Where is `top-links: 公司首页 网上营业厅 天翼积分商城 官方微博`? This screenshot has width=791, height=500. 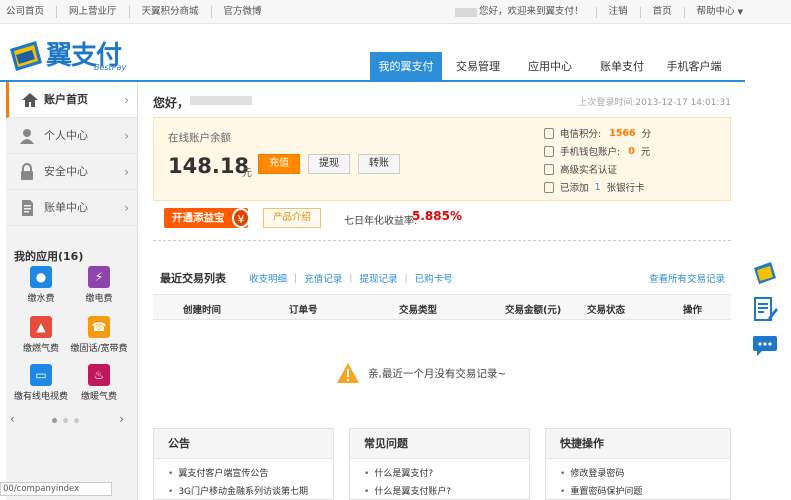
top-links: 公司首页 网上营业厅 天翼积分商城 官方微博 is located at coordinates (140, 12).